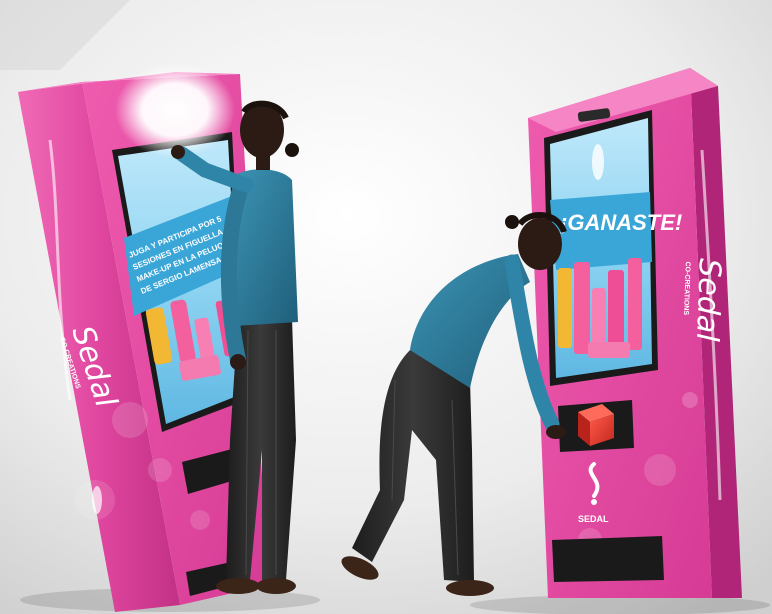 This screenshot has width=772, height=614. Describe the element at coordinates (593, 519) in the screenshot. I see `logo-text-right: SEDAL` at that location.